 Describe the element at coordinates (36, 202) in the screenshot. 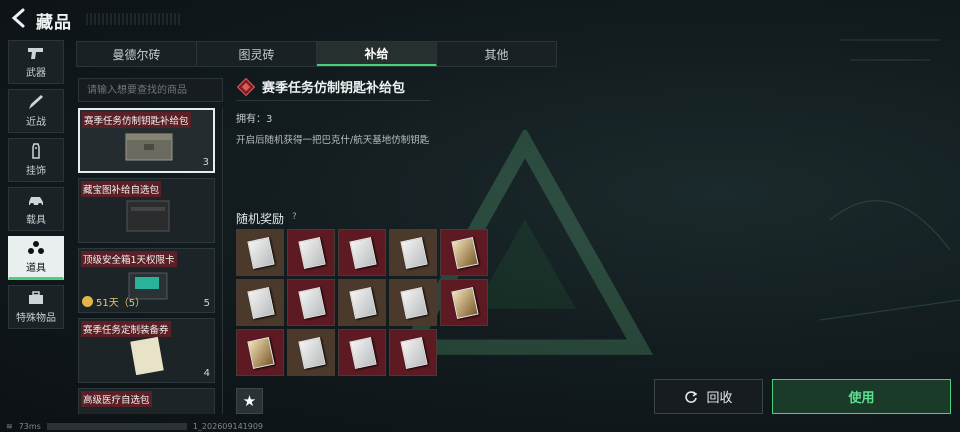

I see `vehicle-icon` at that location.